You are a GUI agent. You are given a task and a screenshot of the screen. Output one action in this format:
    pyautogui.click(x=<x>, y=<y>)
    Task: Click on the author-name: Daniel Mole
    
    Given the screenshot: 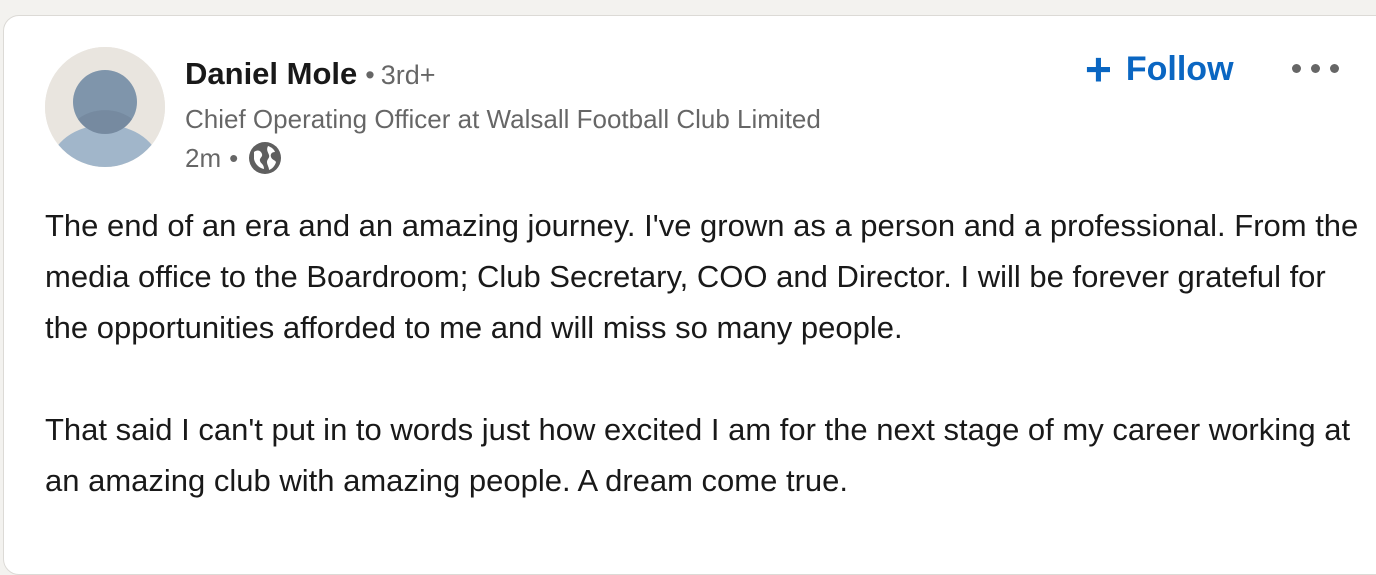 What is the action you would take?
    pyautogui.click(x=271, y=73)
    